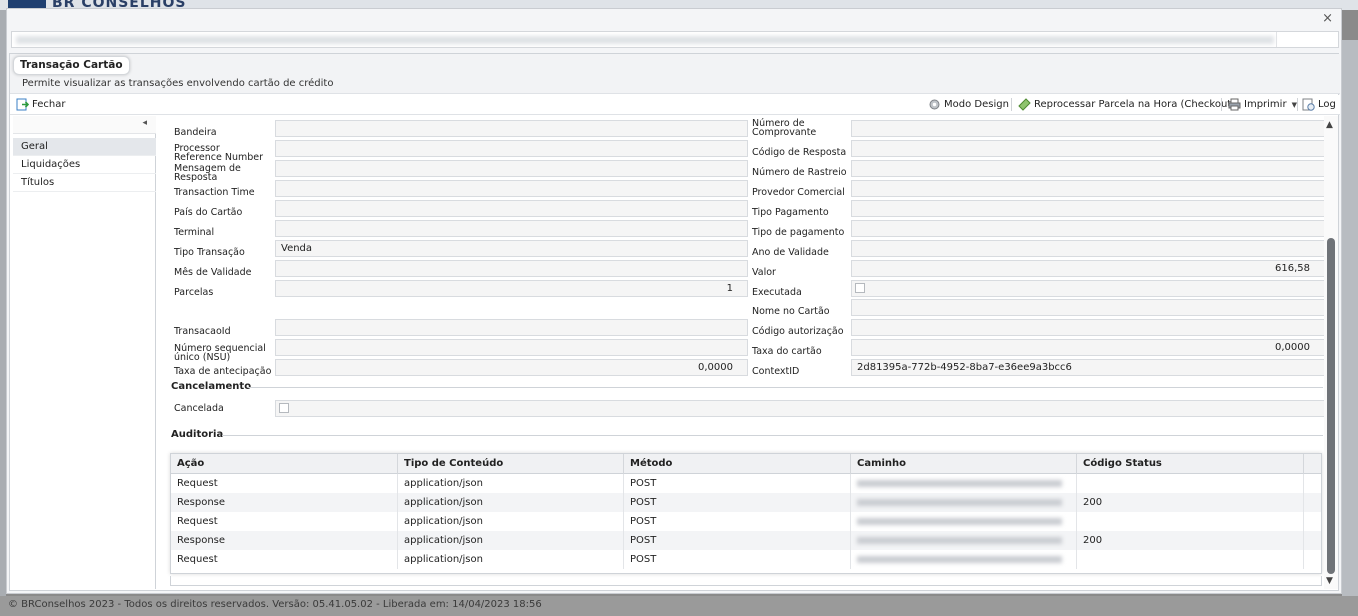 The image size is (1358, 616). I want to click on field-tipo-transacao: Venda, so click(511, 248).